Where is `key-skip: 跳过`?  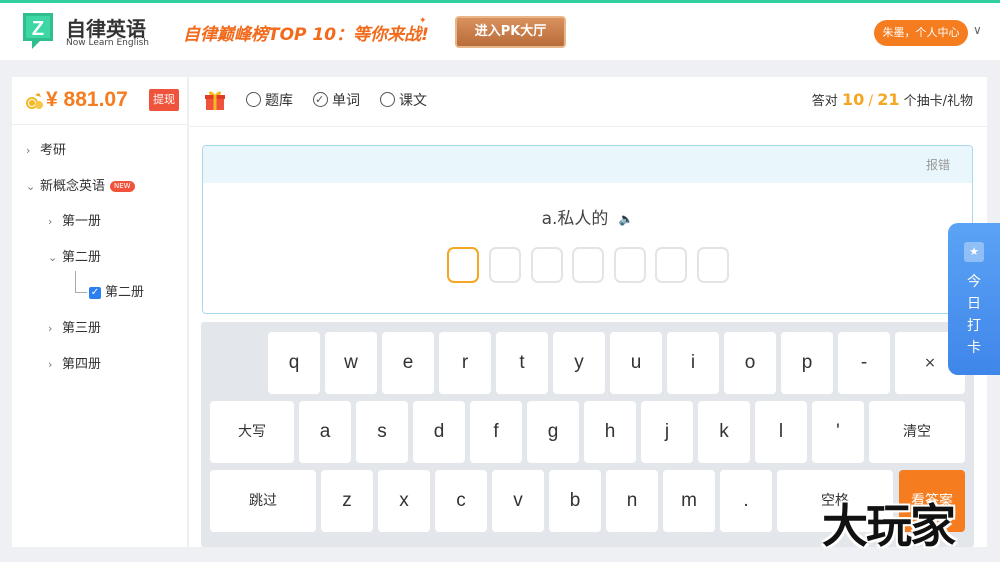 key-skip: 跳过 is located at coordinates (263, 501).